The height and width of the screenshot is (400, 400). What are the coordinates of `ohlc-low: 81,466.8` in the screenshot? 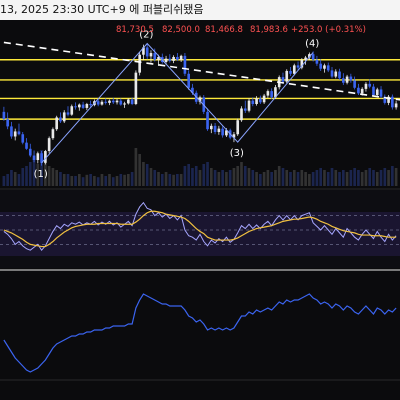 It's located at (224, 30).